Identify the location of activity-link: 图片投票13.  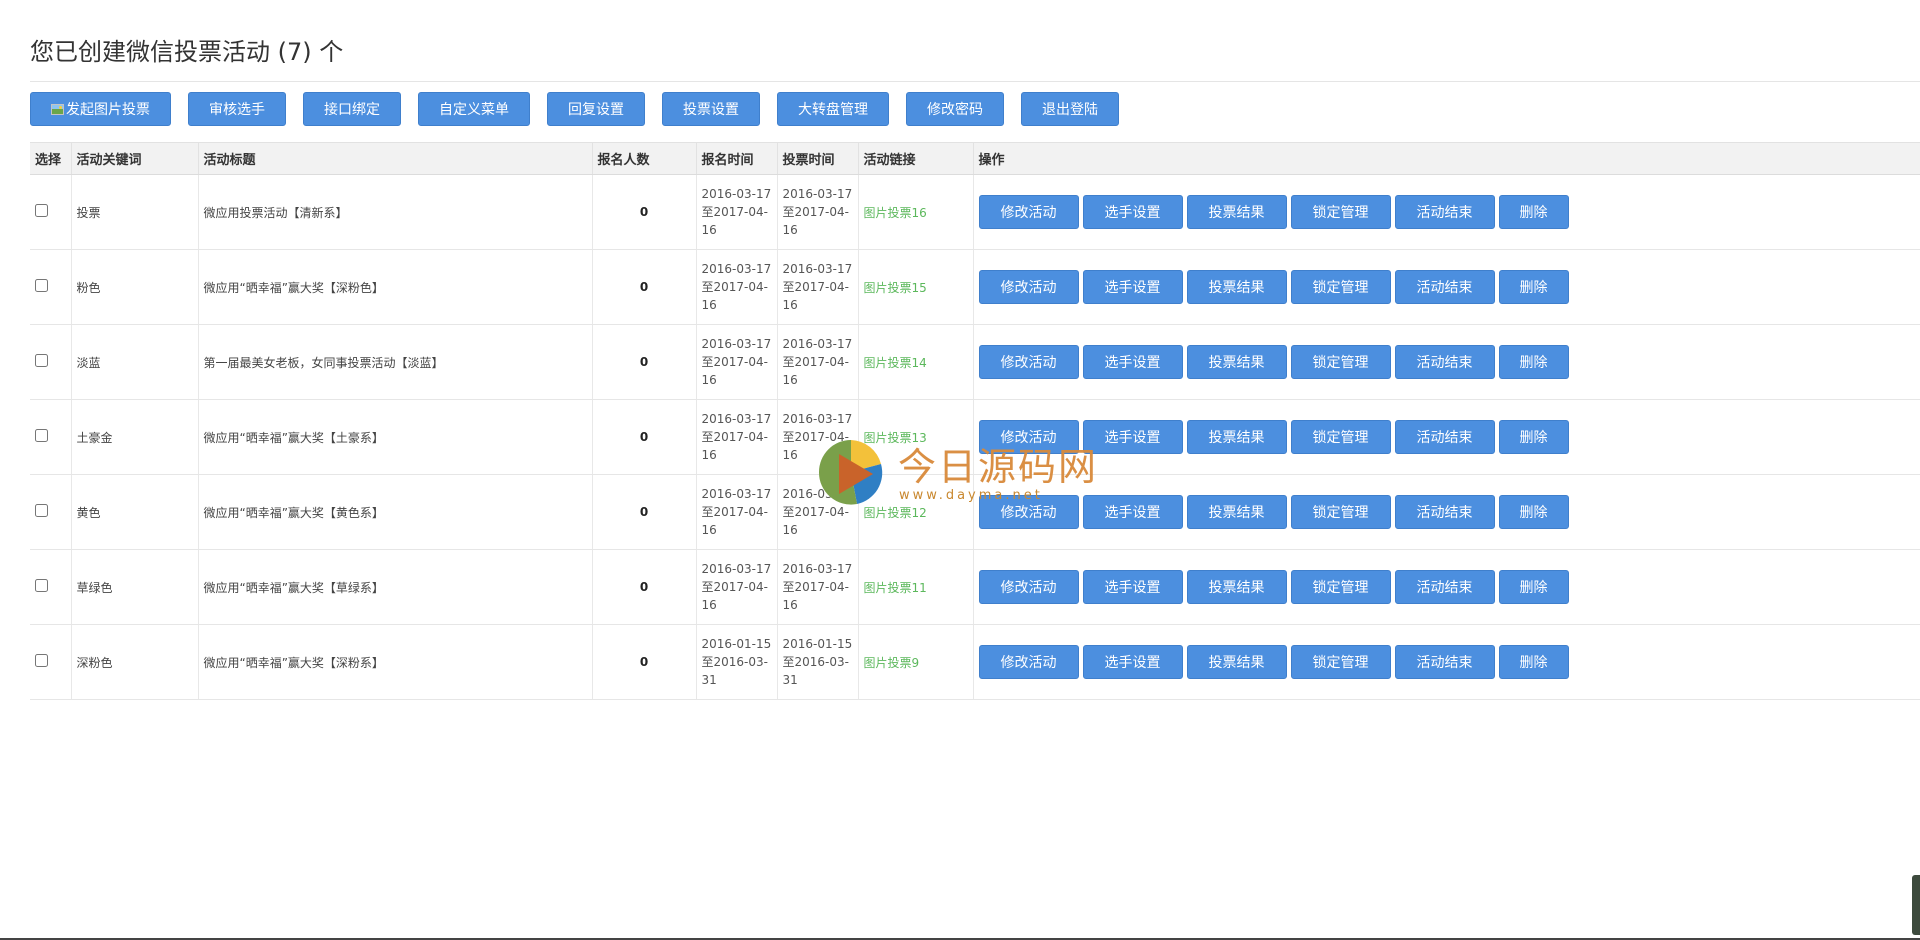
(895, 438).